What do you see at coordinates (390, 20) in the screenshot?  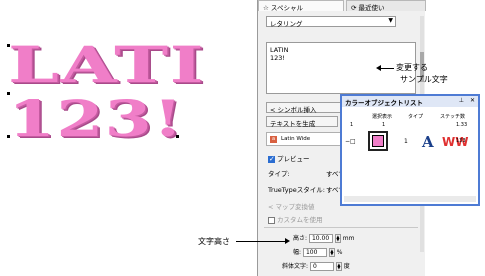 I see `chevron-down-icon: ▼` at bounding box center [390, 20].